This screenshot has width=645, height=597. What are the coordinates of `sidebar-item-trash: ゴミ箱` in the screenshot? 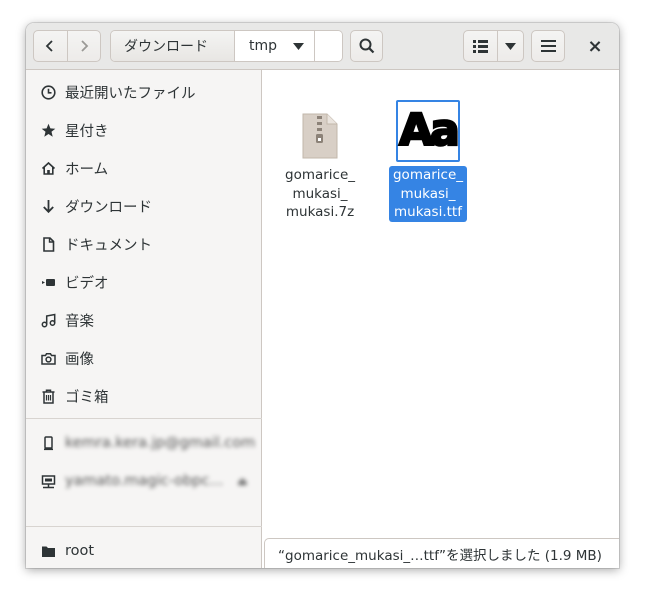 It's located at (144, 396).